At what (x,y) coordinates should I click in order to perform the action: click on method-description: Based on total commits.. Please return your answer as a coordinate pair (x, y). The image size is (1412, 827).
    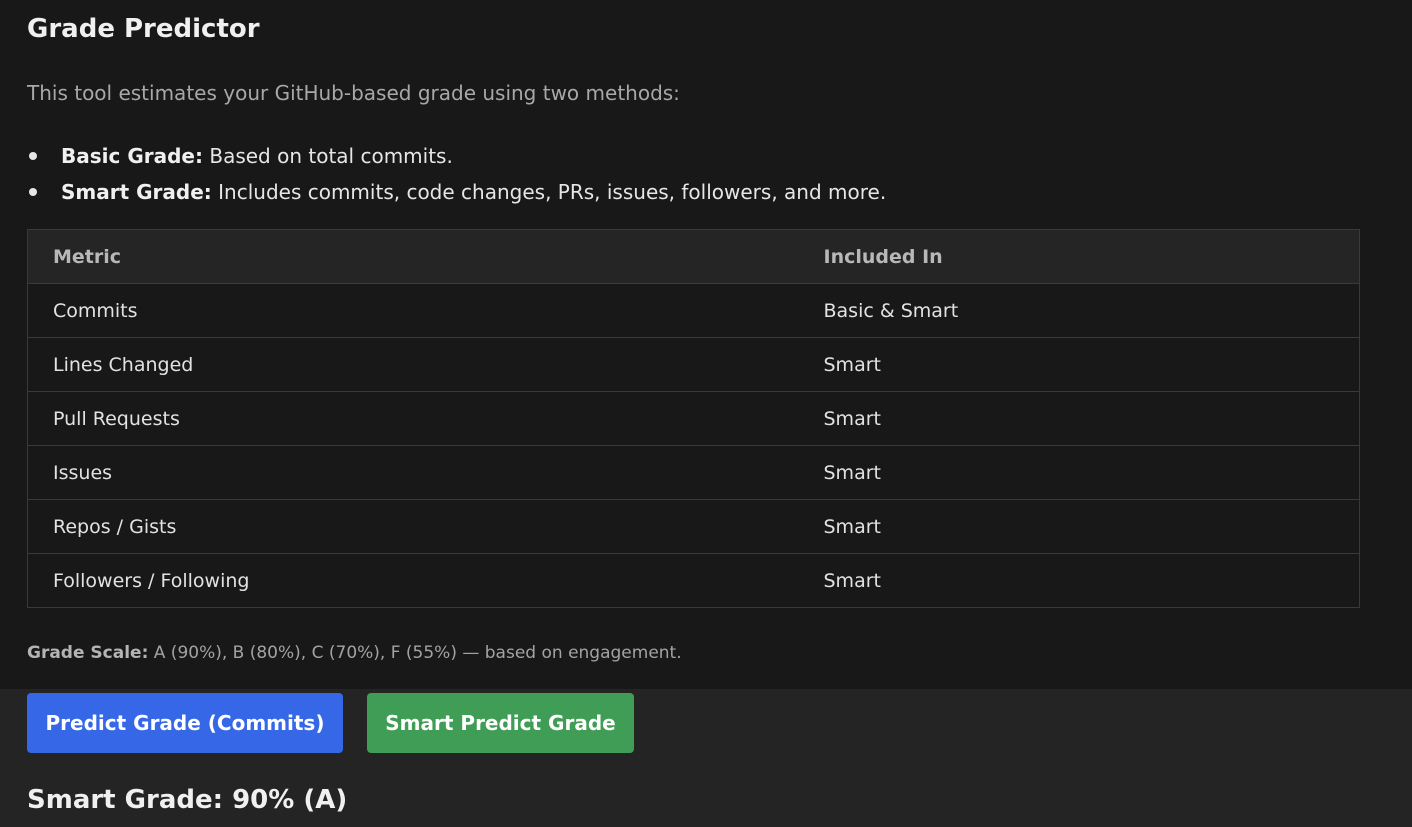
    Looking at the image, I should click on (327, 156).